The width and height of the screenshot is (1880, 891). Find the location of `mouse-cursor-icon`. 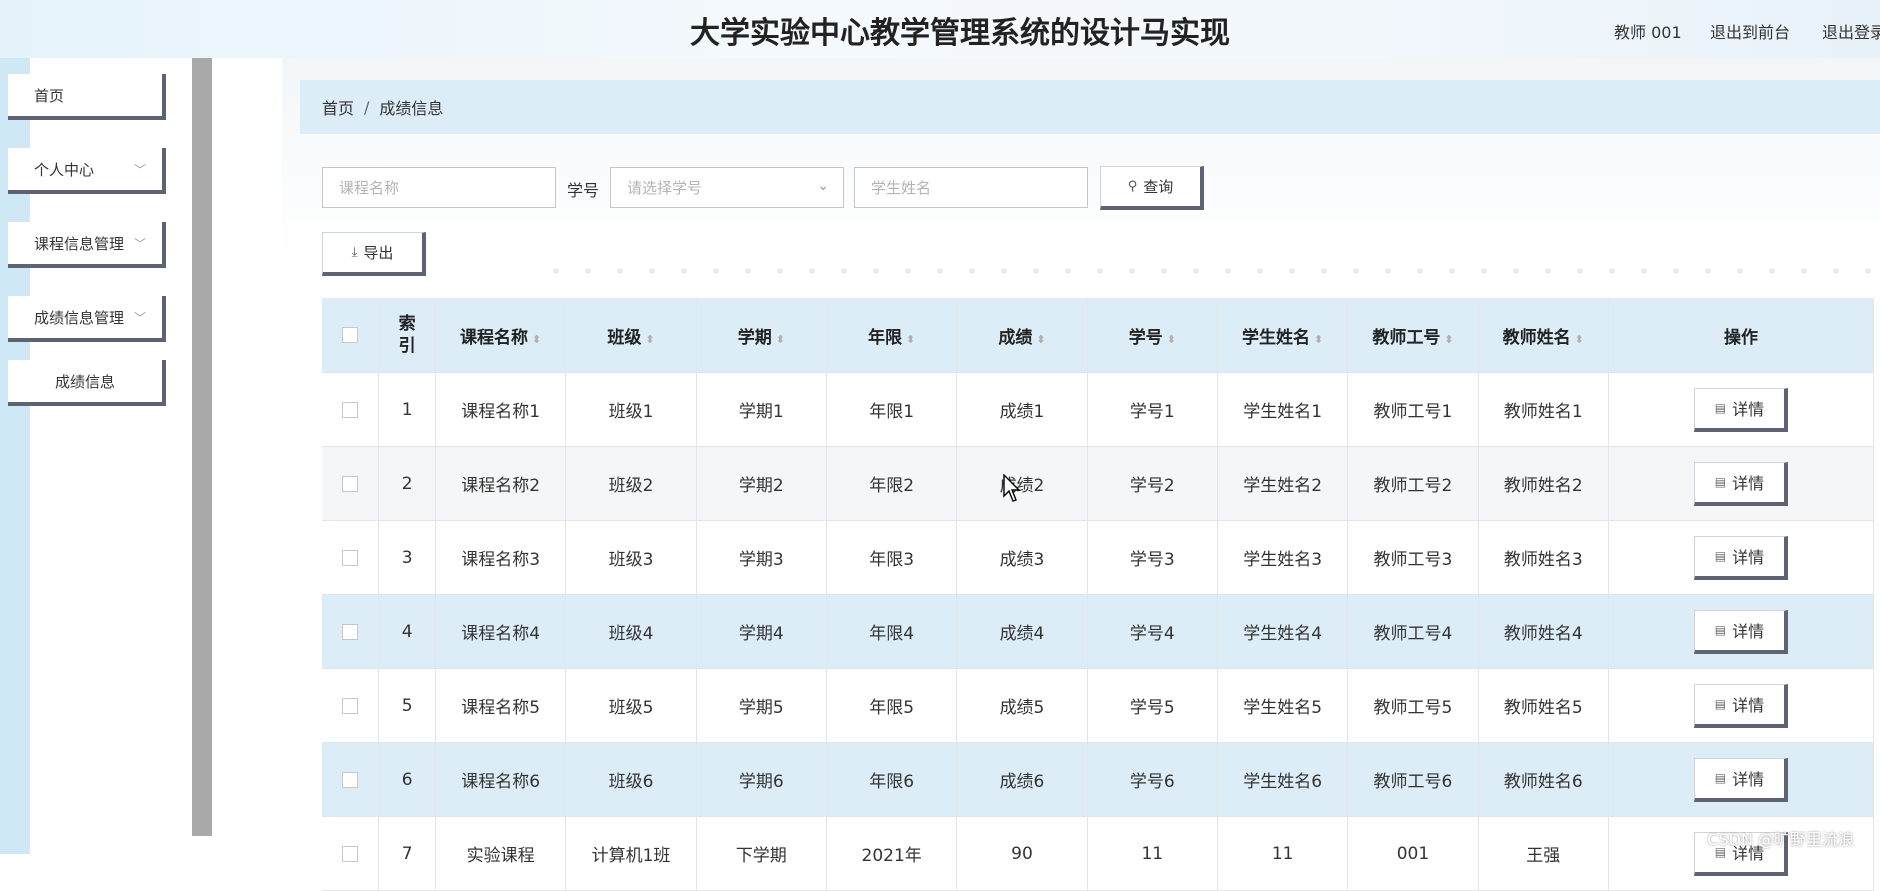

mouse-cursor-icon is located at coordinates (1012, 488).